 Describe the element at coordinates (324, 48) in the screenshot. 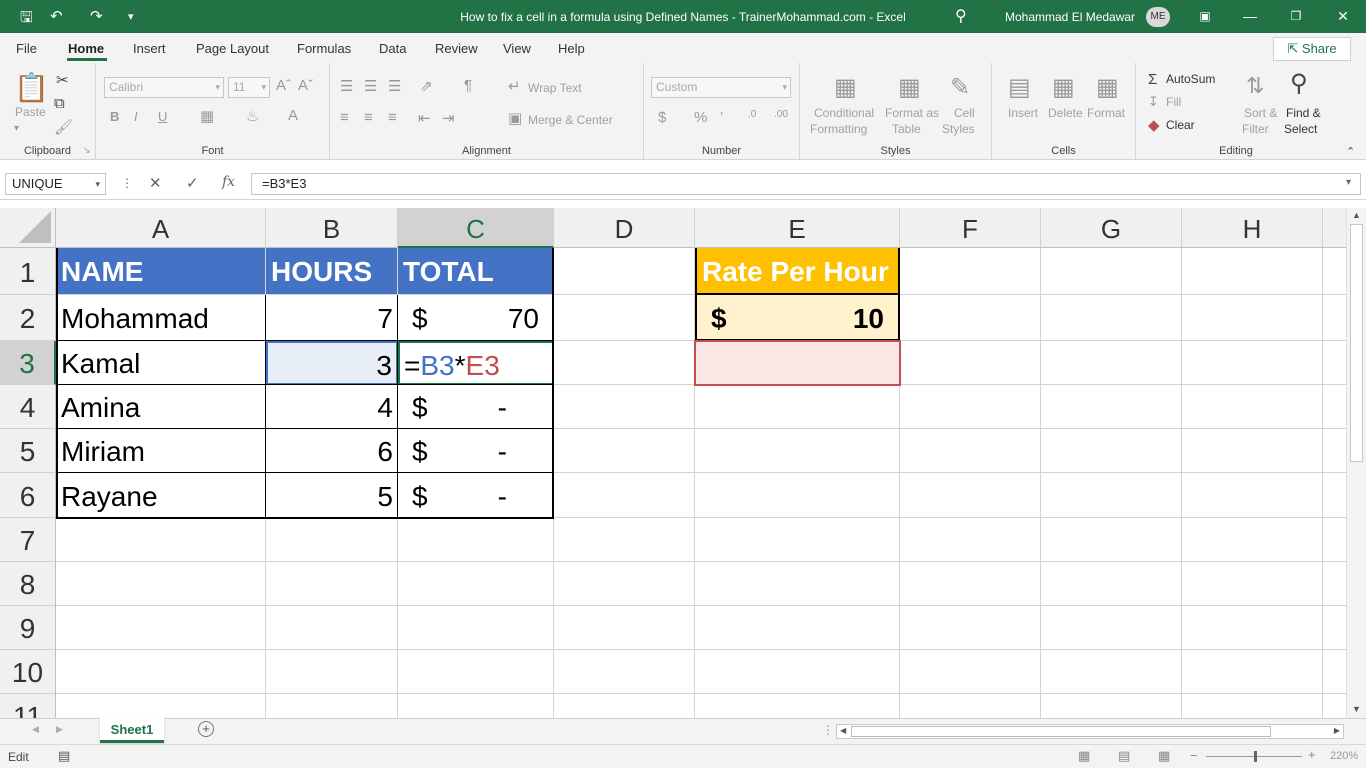

I see `tab-formulas: Formulas` at that location.